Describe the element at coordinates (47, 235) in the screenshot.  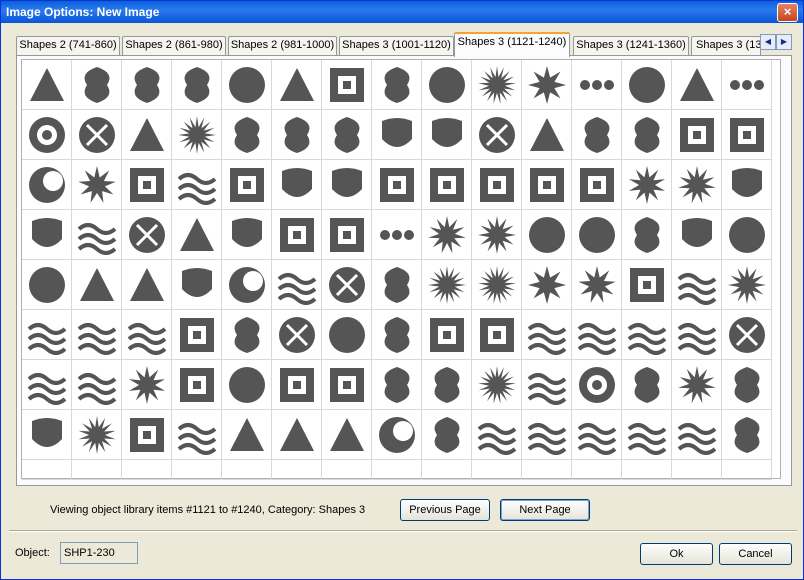
I see `arch-gate-icon` at that location.